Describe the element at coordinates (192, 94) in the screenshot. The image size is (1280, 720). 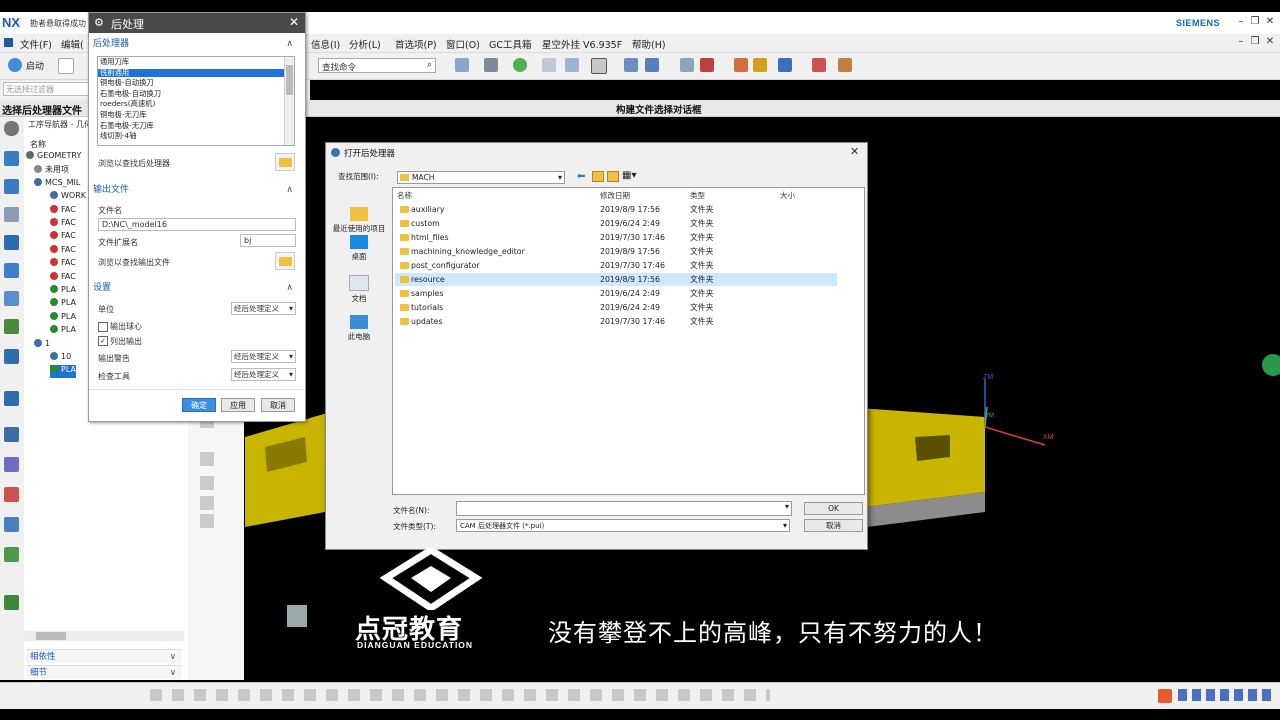
I see `postprocessor-item: 石墨电极-自动换刀` at that location.